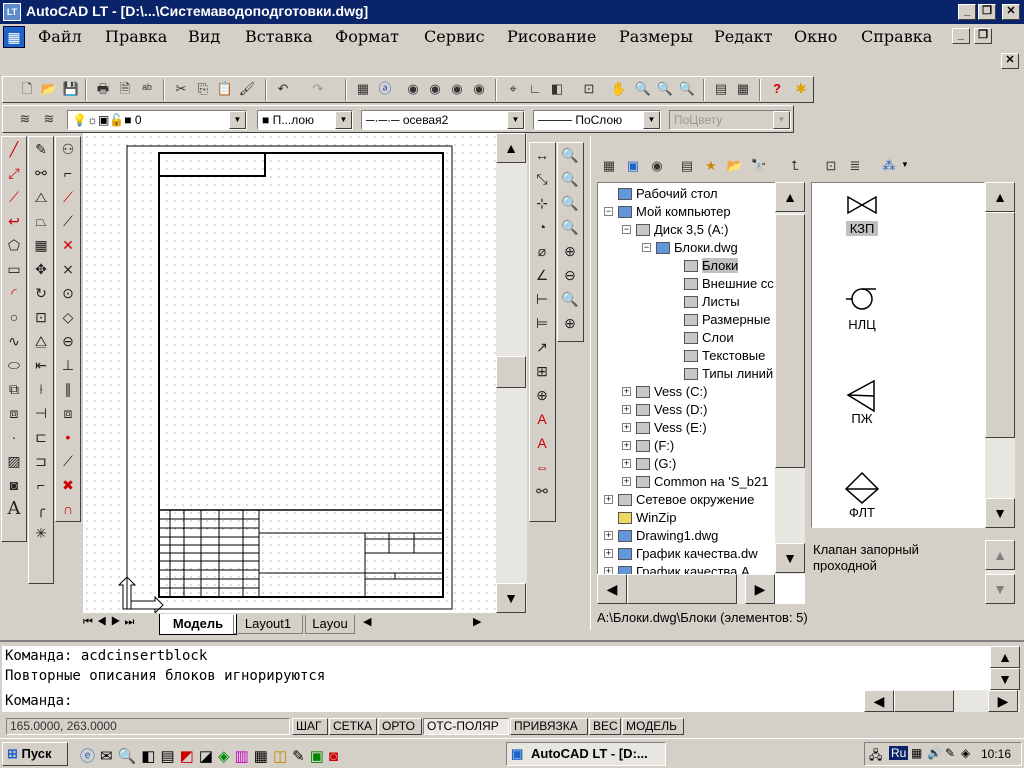 The height and width of the screenshot is (768, 1024). I want to click on line-icon: ╱, so click(14, 149).